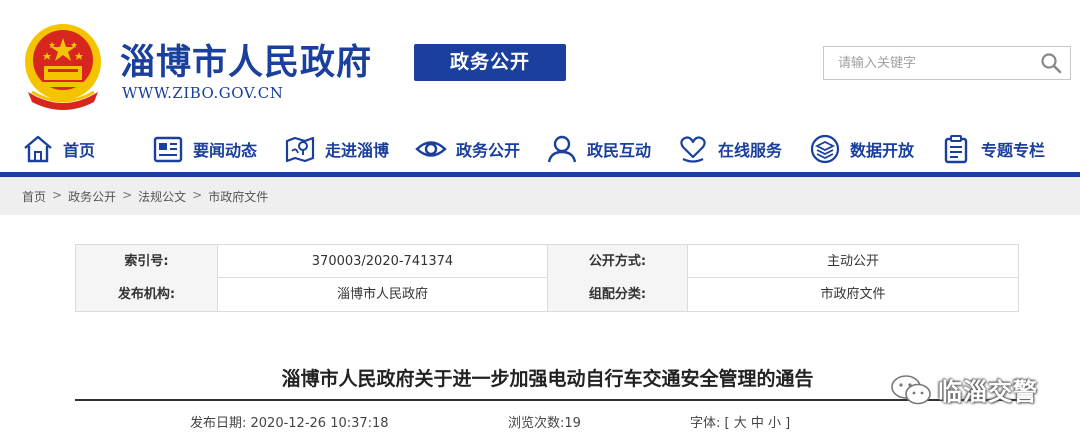 The width and height of the screenshot is (1080, 439). I want to click on heart-hand-icon, so click(693, 149).